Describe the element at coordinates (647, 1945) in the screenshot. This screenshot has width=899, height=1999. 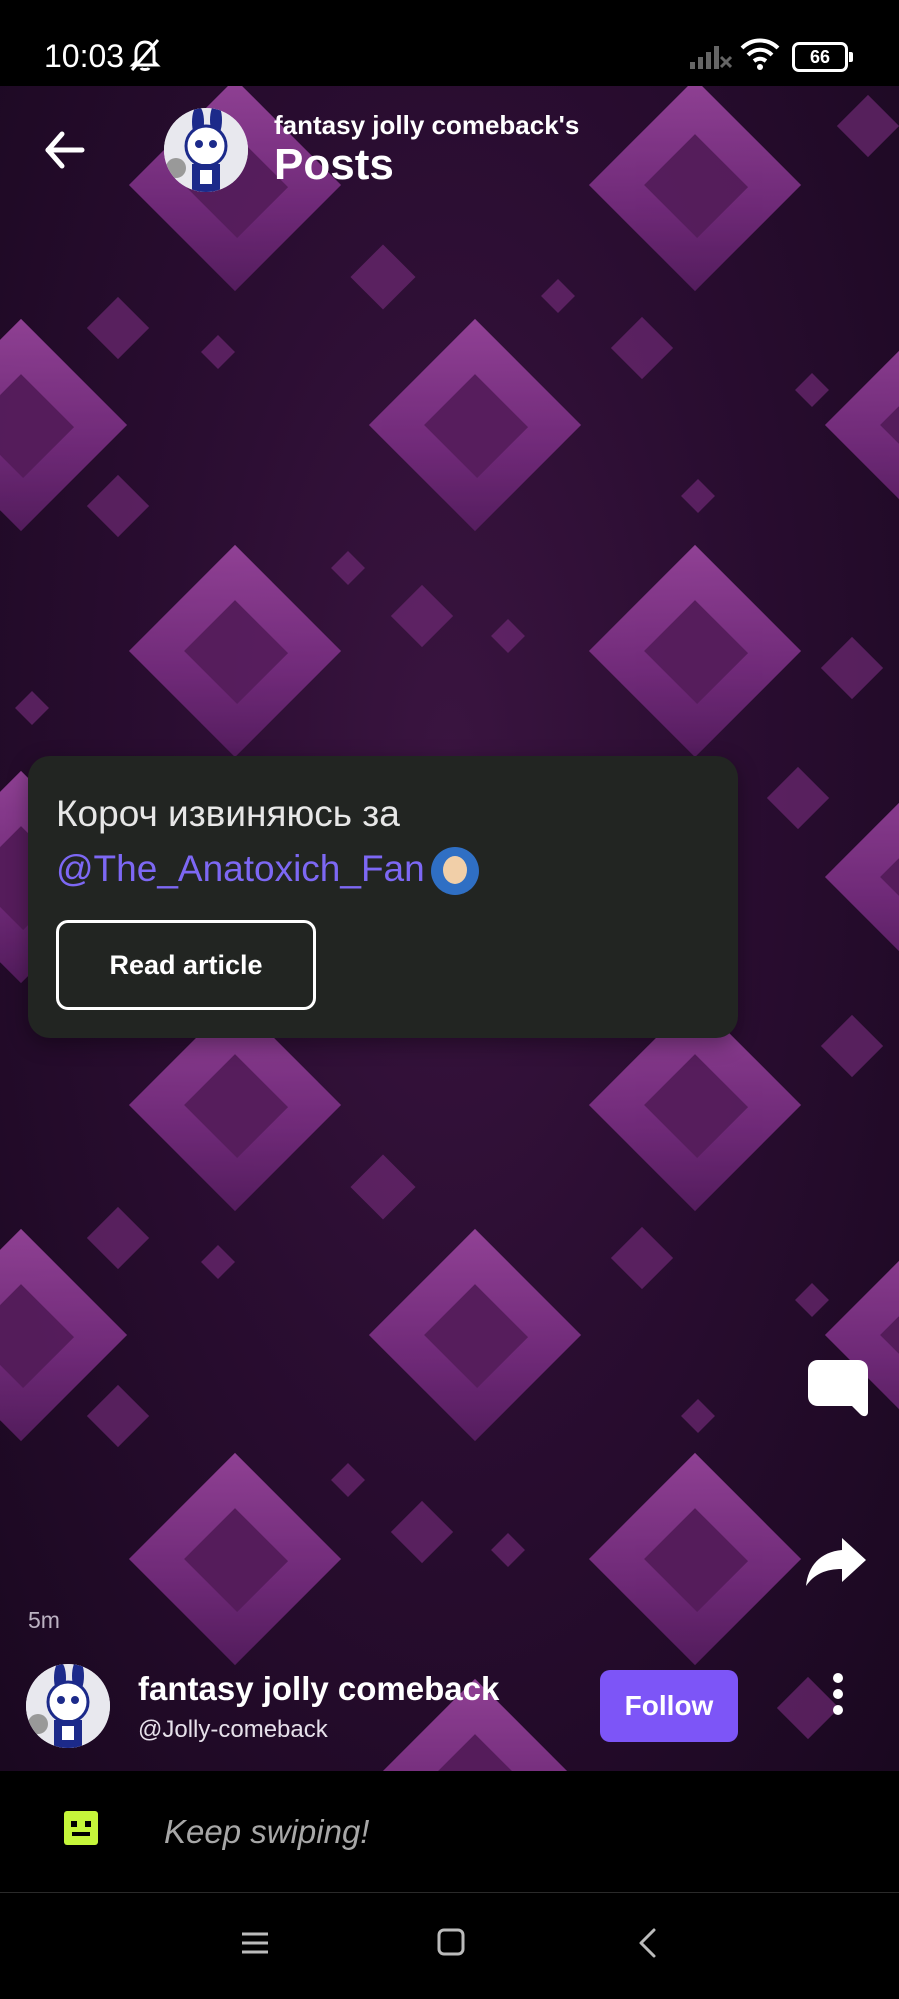
I see `system-back-icon` at that location.